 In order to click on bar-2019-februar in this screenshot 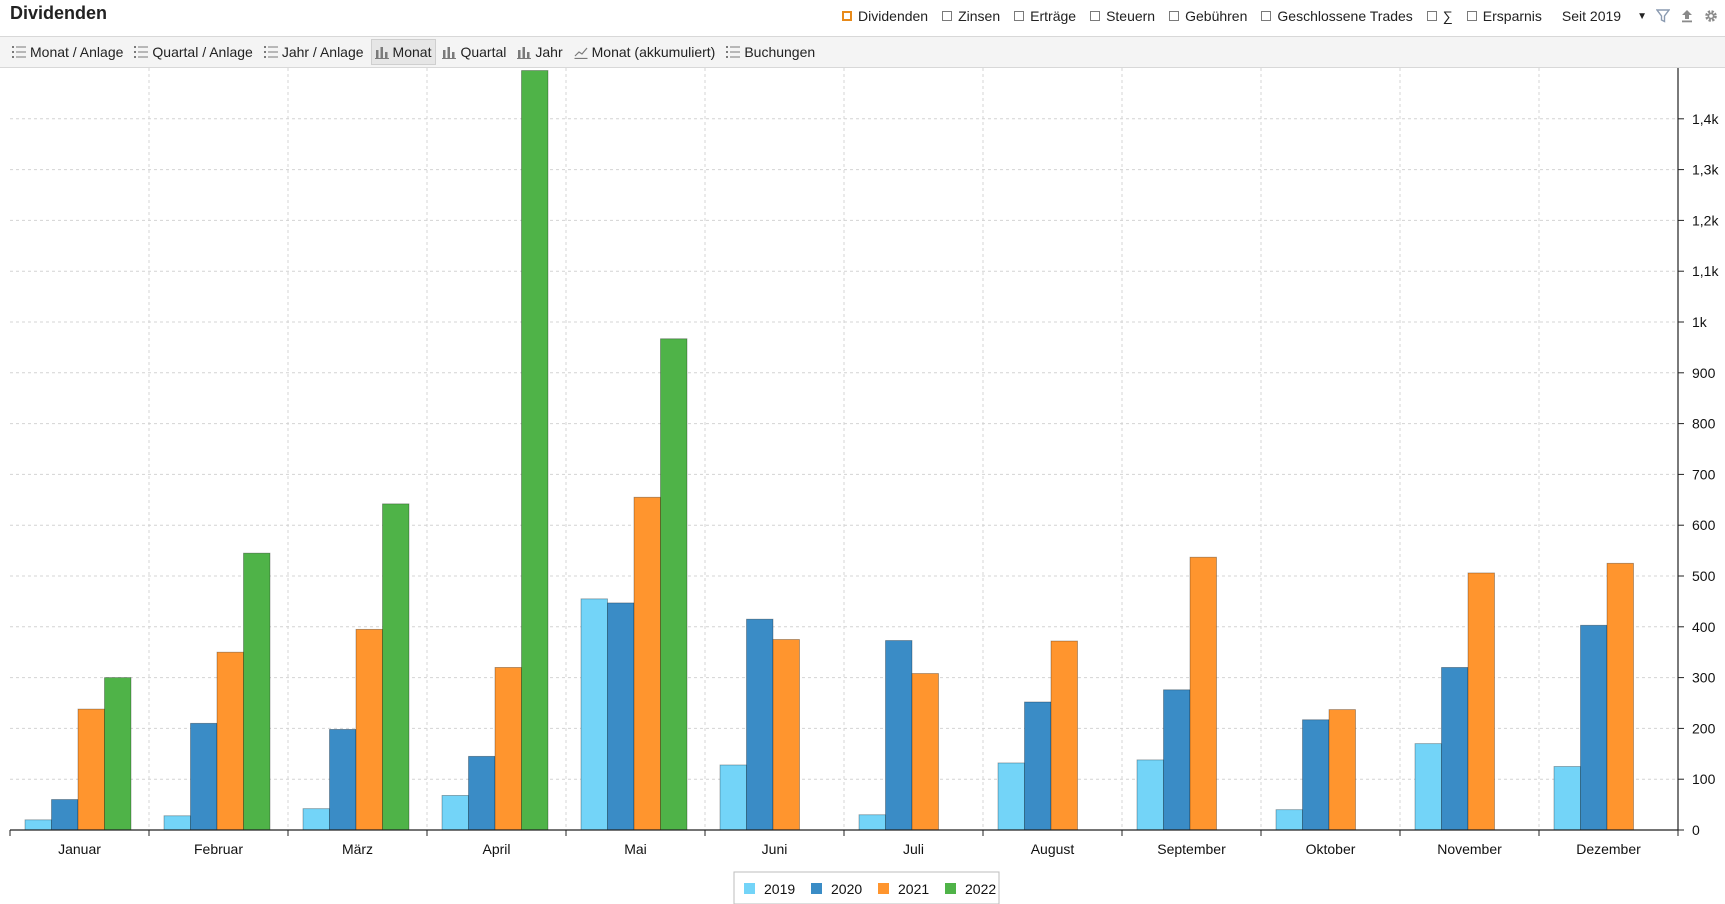, I will do `click(177, 823)`.